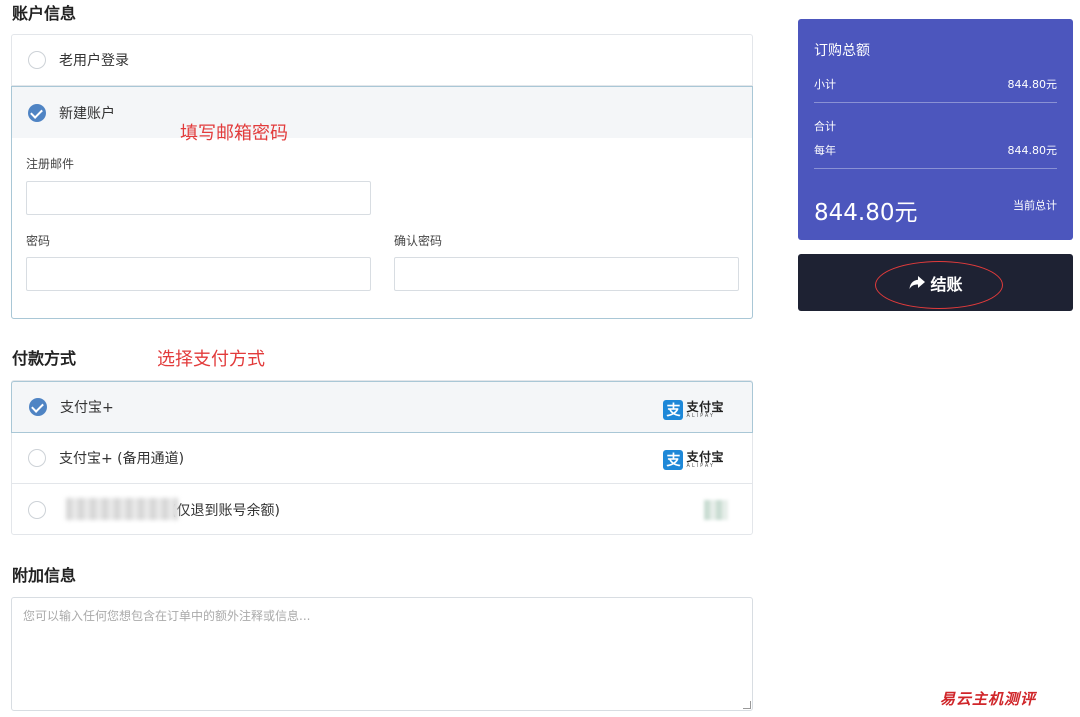 Image resolution: width=1080 pixels, height=717 pixels. I want to click on confirm-password-field, so click(566, 274).